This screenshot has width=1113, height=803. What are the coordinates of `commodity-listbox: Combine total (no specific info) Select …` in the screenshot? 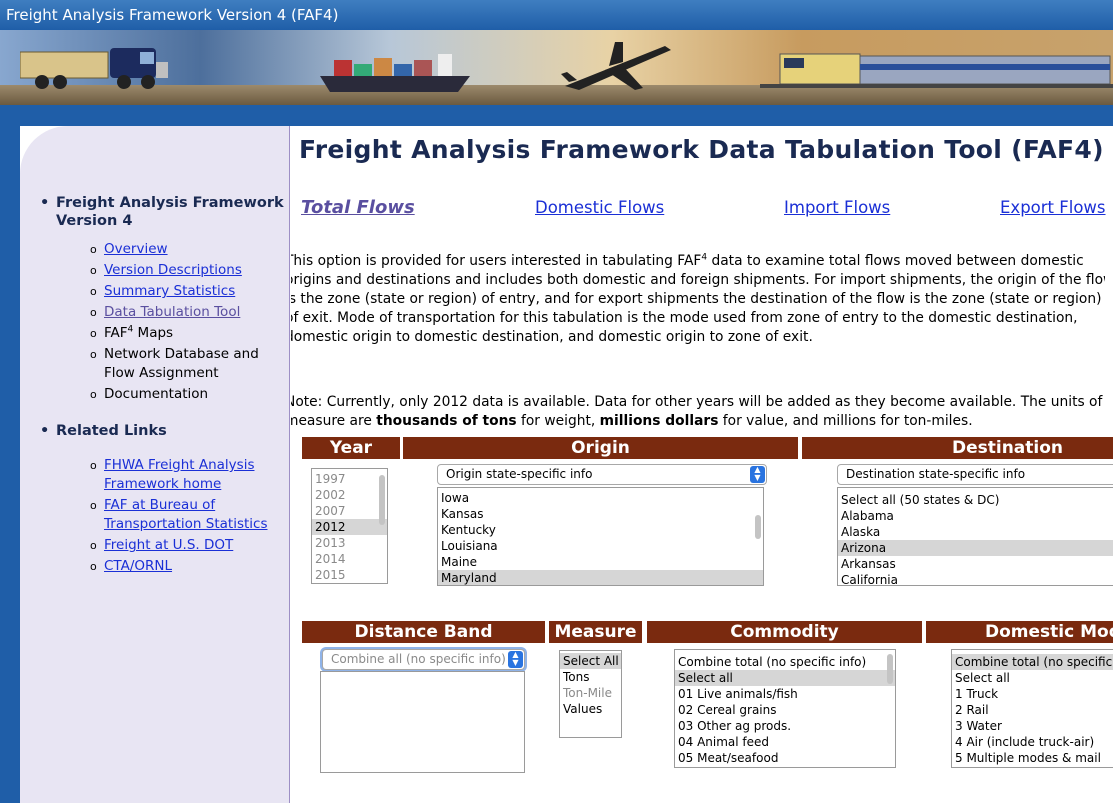 It's located at (785, 708).